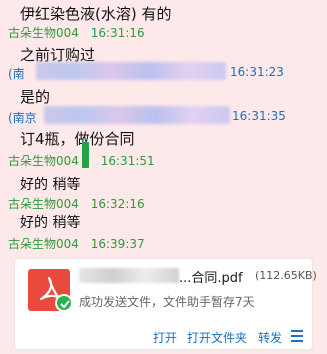 This screenshot has height=354, width=327. What do you see at coordinates (270, 337) in the screenshot?
I see `forward-button: 转发` at bounding box center [270, 337].